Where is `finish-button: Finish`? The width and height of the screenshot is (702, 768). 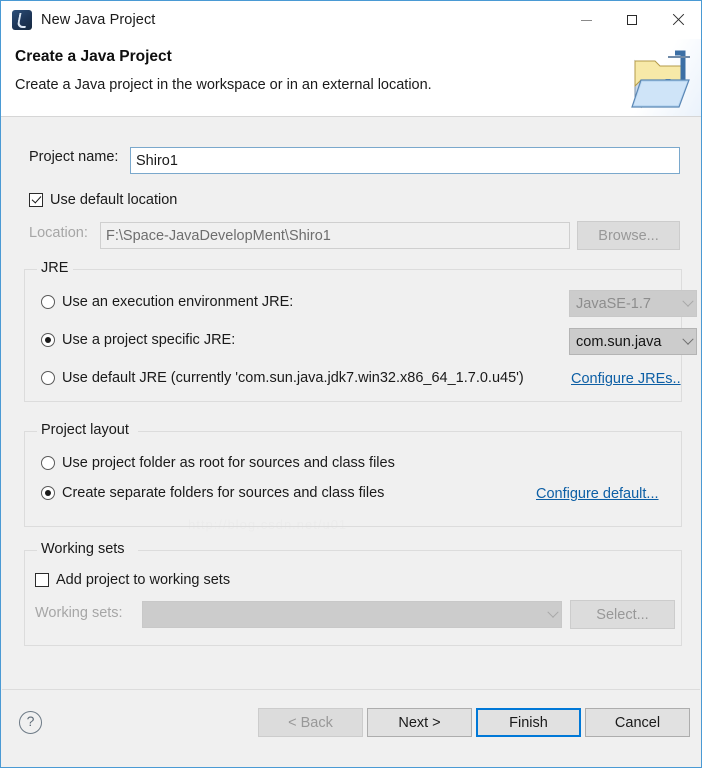
finish-button: Finish is located at coordinates (528, 722).